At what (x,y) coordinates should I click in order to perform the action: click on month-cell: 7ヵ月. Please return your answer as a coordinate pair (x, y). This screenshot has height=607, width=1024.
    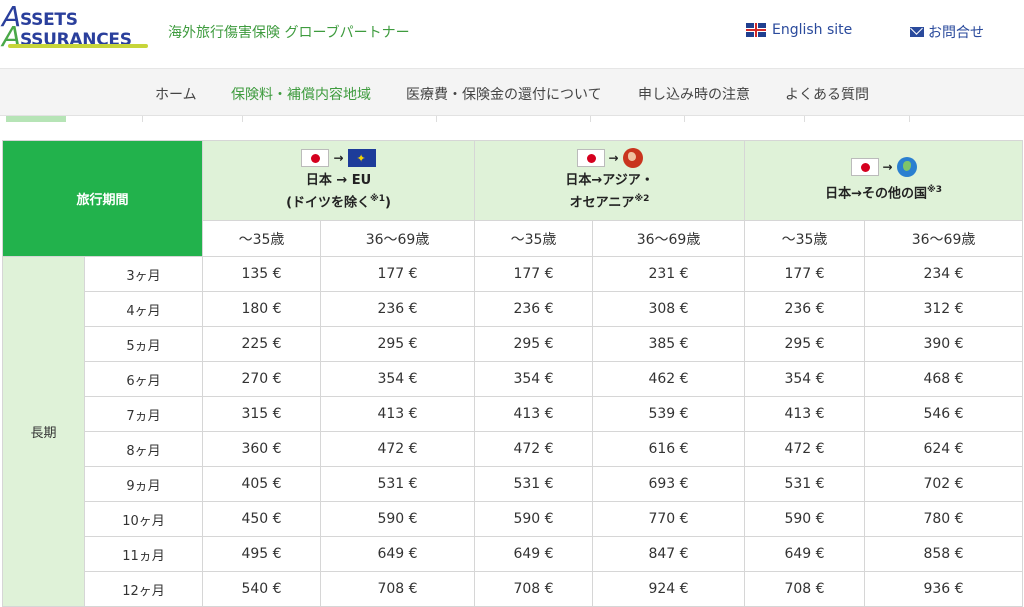
    Looking at the image, I should click on (143, 414).